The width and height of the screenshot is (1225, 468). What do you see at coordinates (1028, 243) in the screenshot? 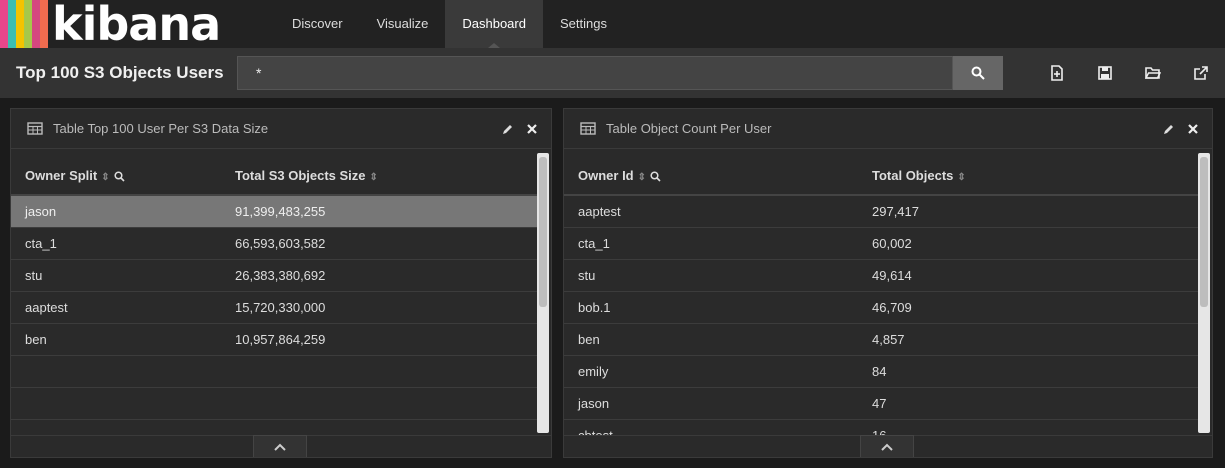
I see `value-cell: 60,002` at bounding box center [1028, 243].